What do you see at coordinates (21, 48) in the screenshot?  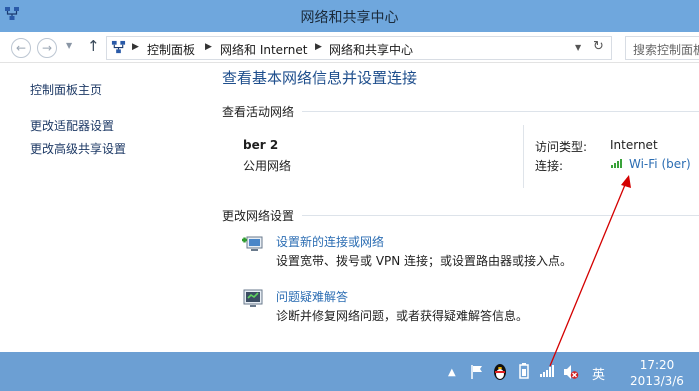 I see `back-button: ←` at bounding box center [21, 48].